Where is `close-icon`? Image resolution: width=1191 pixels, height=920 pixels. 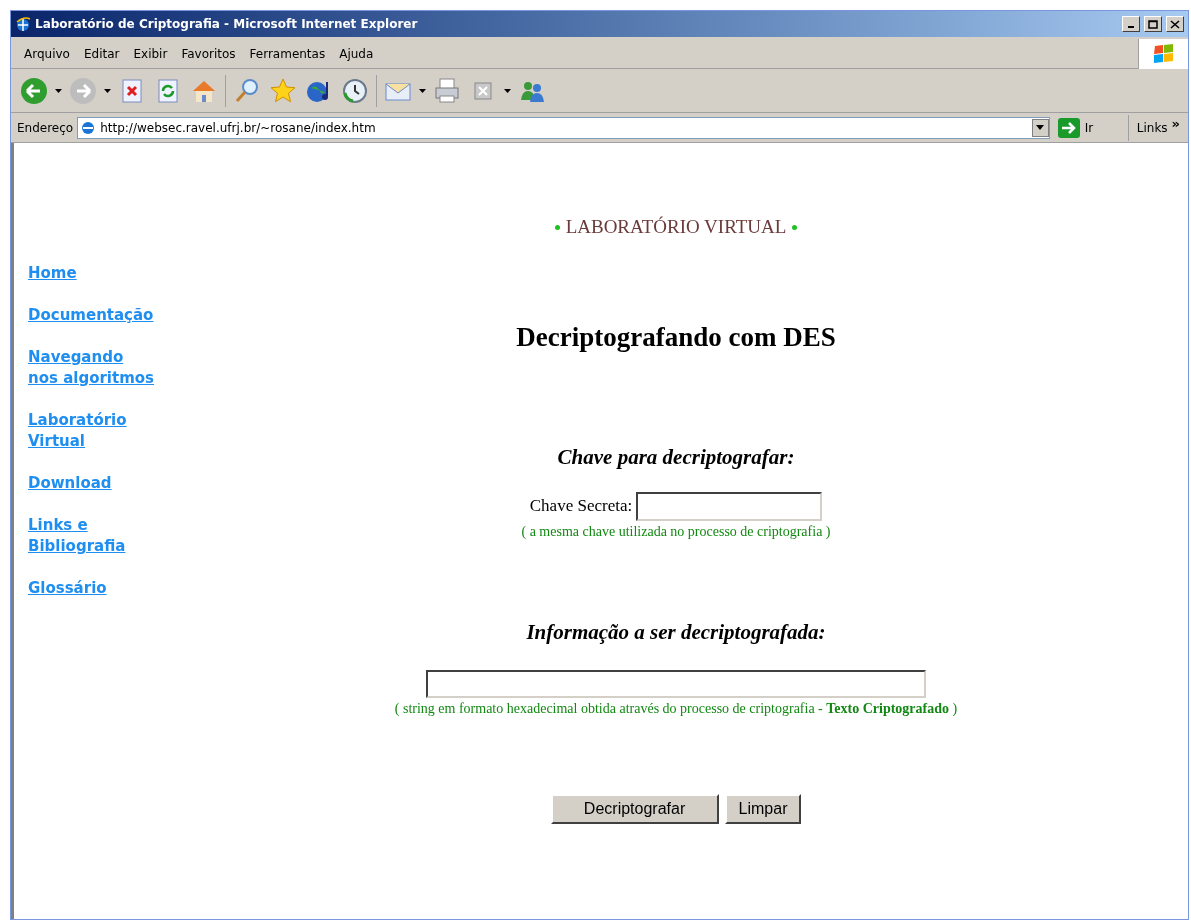 close-icon is located at coordinates (1175, 24).